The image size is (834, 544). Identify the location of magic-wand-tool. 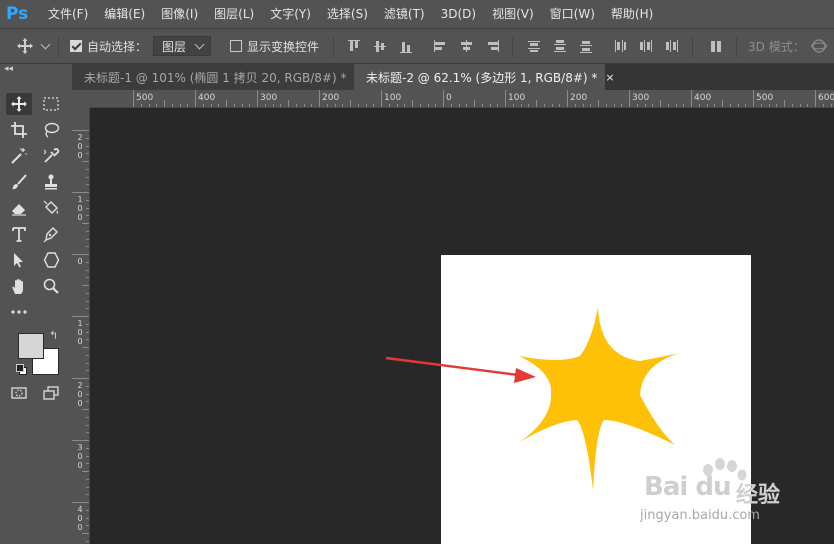
(19, 156).